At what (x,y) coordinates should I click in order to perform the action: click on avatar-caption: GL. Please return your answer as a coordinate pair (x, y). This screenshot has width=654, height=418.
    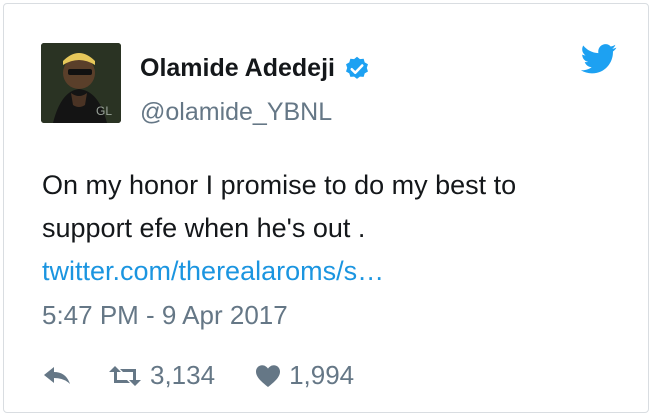
    Looking at the image, I should click on (104, 111).